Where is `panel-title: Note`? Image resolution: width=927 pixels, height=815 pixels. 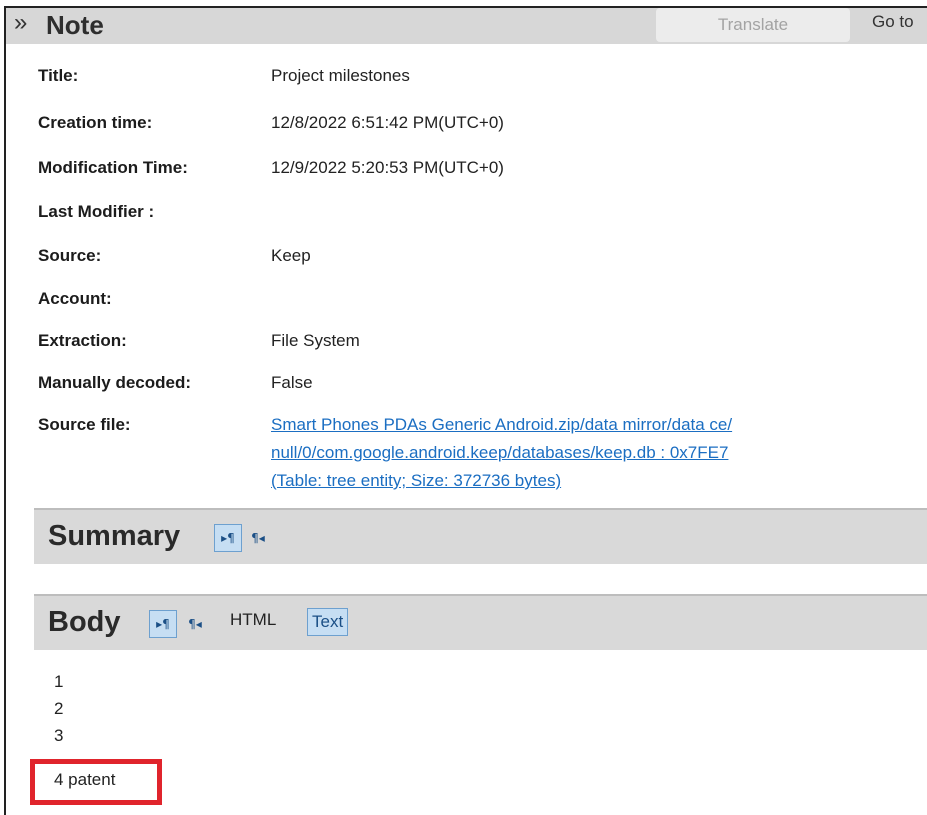 panel-title: Note is located at coordinates (75, 25).